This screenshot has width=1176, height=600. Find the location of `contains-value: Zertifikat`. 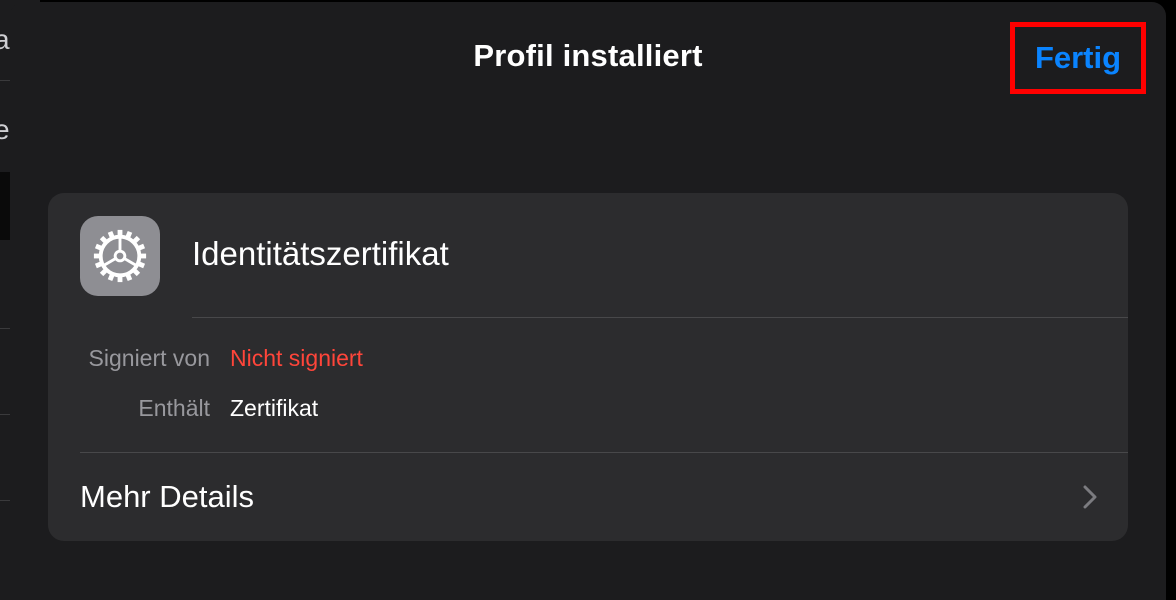

contains-value: Zertifikat is located at coordinates (274, 408).